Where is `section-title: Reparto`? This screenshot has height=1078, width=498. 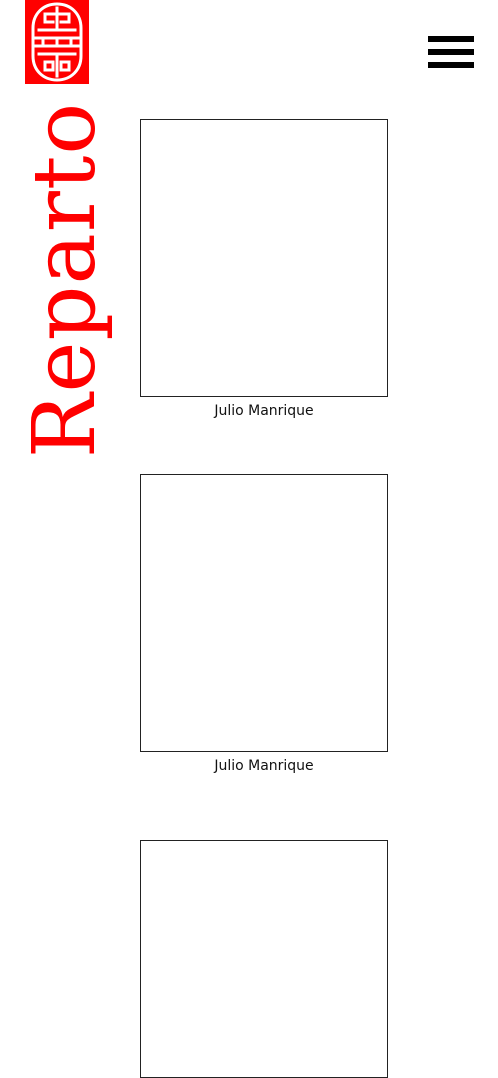 section-title: Reparto is located at coordinates (65, 280).